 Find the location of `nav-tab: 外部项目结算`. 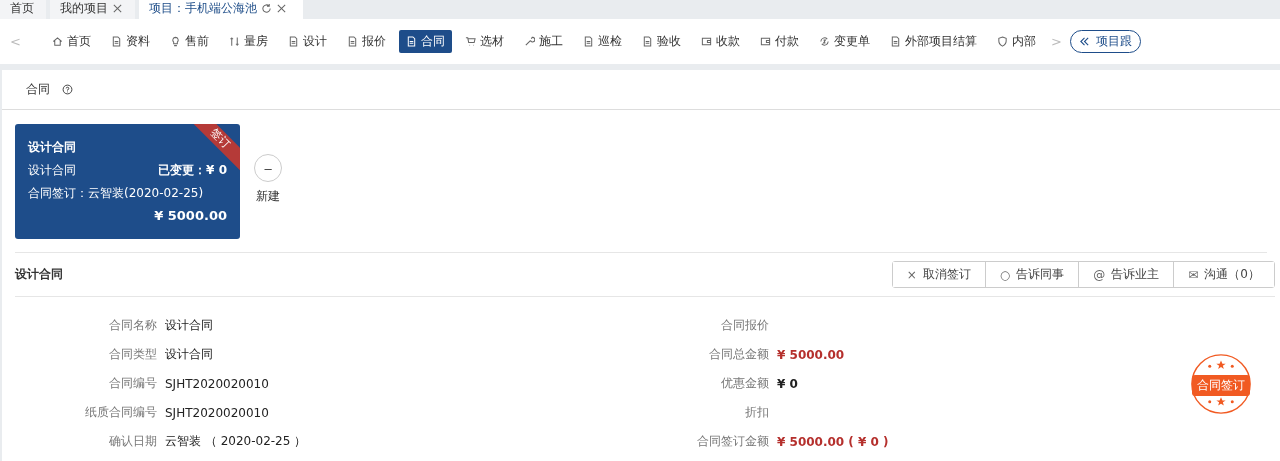

nav-tab: 外部项目结算 is located at coordinates (933, 41).